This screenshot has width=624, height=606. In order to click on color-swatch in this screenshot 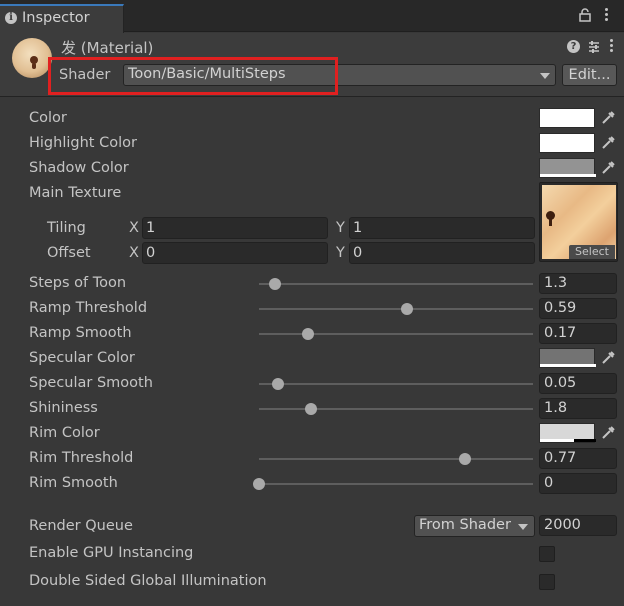, I will do `click(567, 118)`.